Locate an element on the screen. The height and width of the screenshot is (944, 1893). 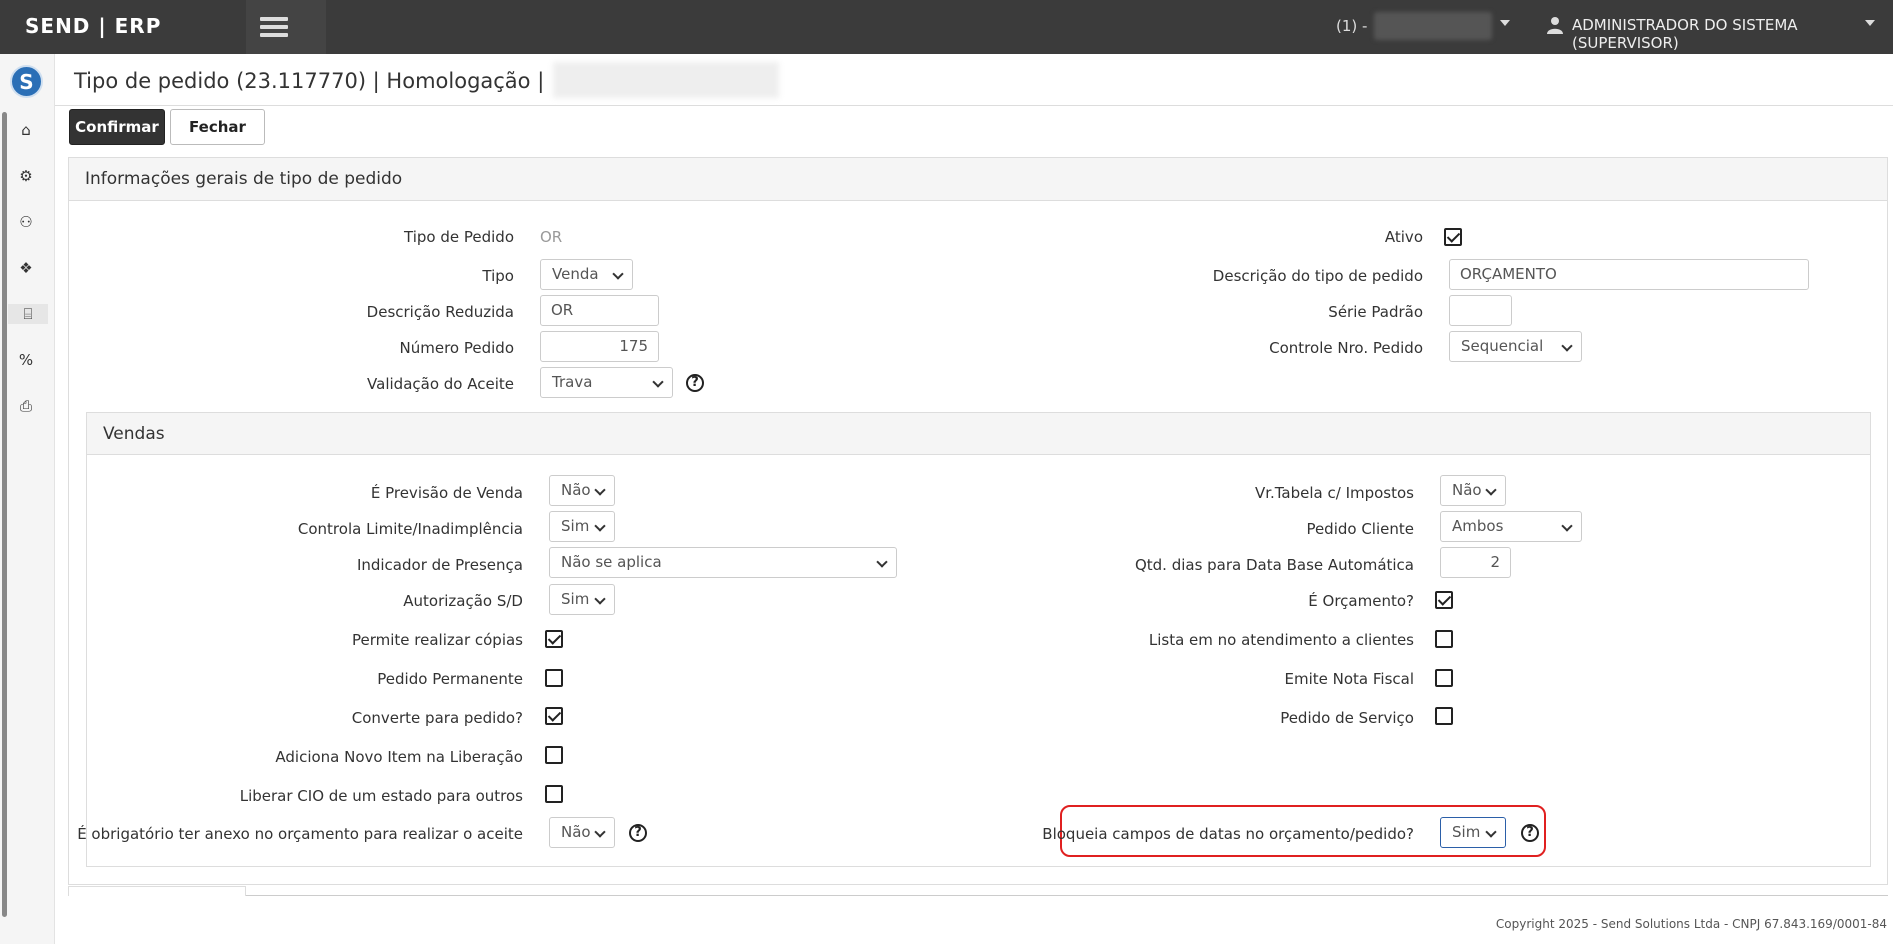
gears-icon: ⚙ is located at coordinates (26, 176).